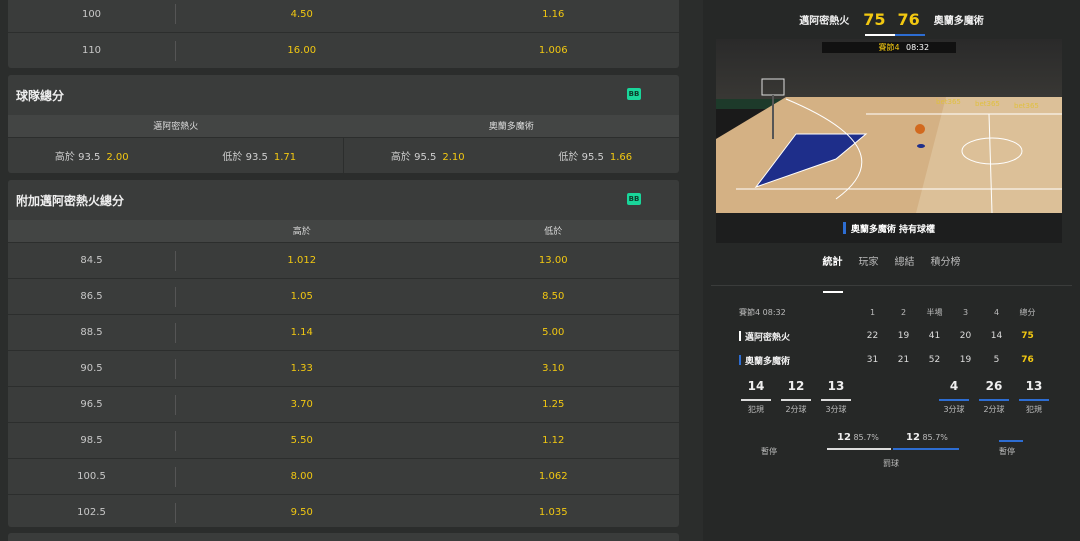 The image size is (1080, 541). Describe the element at coordinates (908, 19) in the screenshot. I see `away-score: 76` at that location.